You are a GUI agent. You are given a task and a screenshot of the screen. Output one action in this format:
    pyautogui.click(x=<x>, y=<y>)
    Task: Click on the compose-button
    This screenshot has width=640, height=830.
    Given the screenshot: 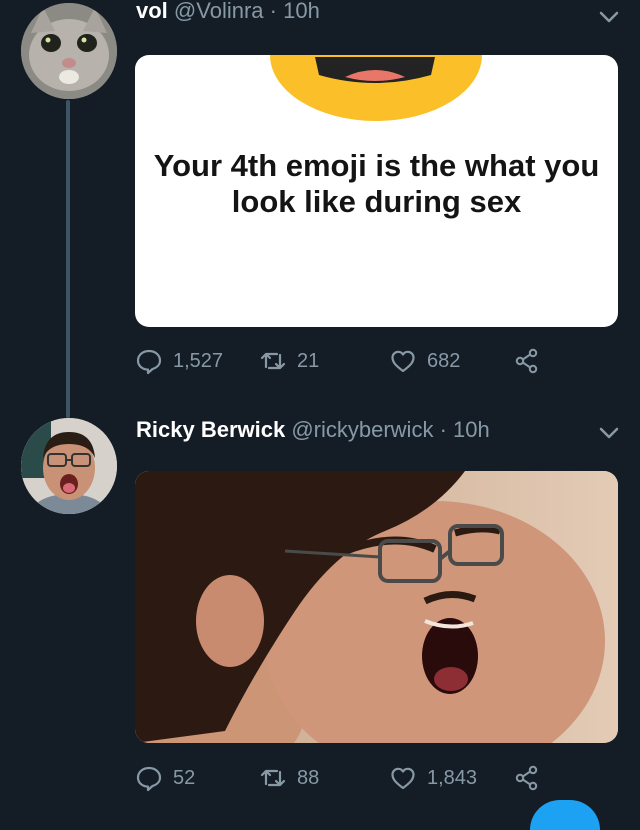 What is the action you would take?
    pyautogui.click(x=565, y=815)
    